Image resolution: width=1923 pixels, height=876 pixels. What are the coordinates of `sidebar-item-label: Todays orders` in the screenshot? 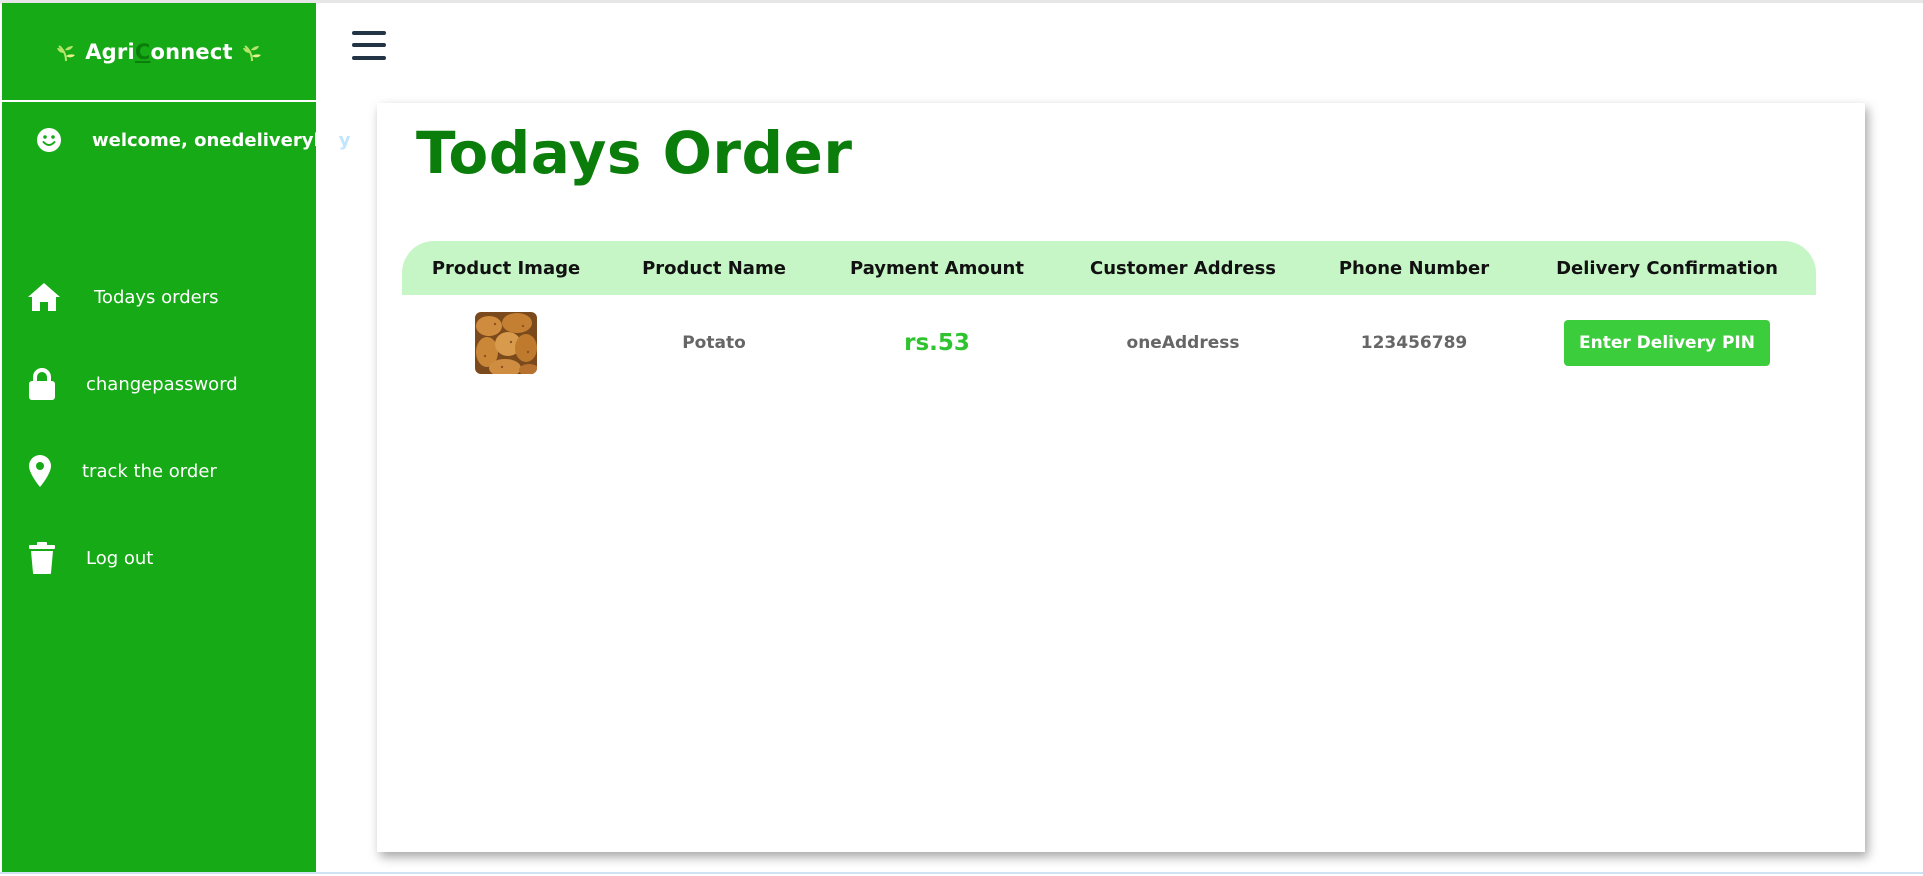 It's located at (156, 297).